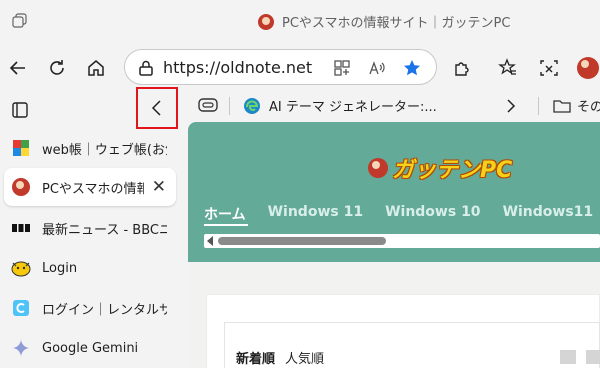 This screenshot has height=368, width=600. I want to click on bbc-favicon-icon, so click(21, 228).